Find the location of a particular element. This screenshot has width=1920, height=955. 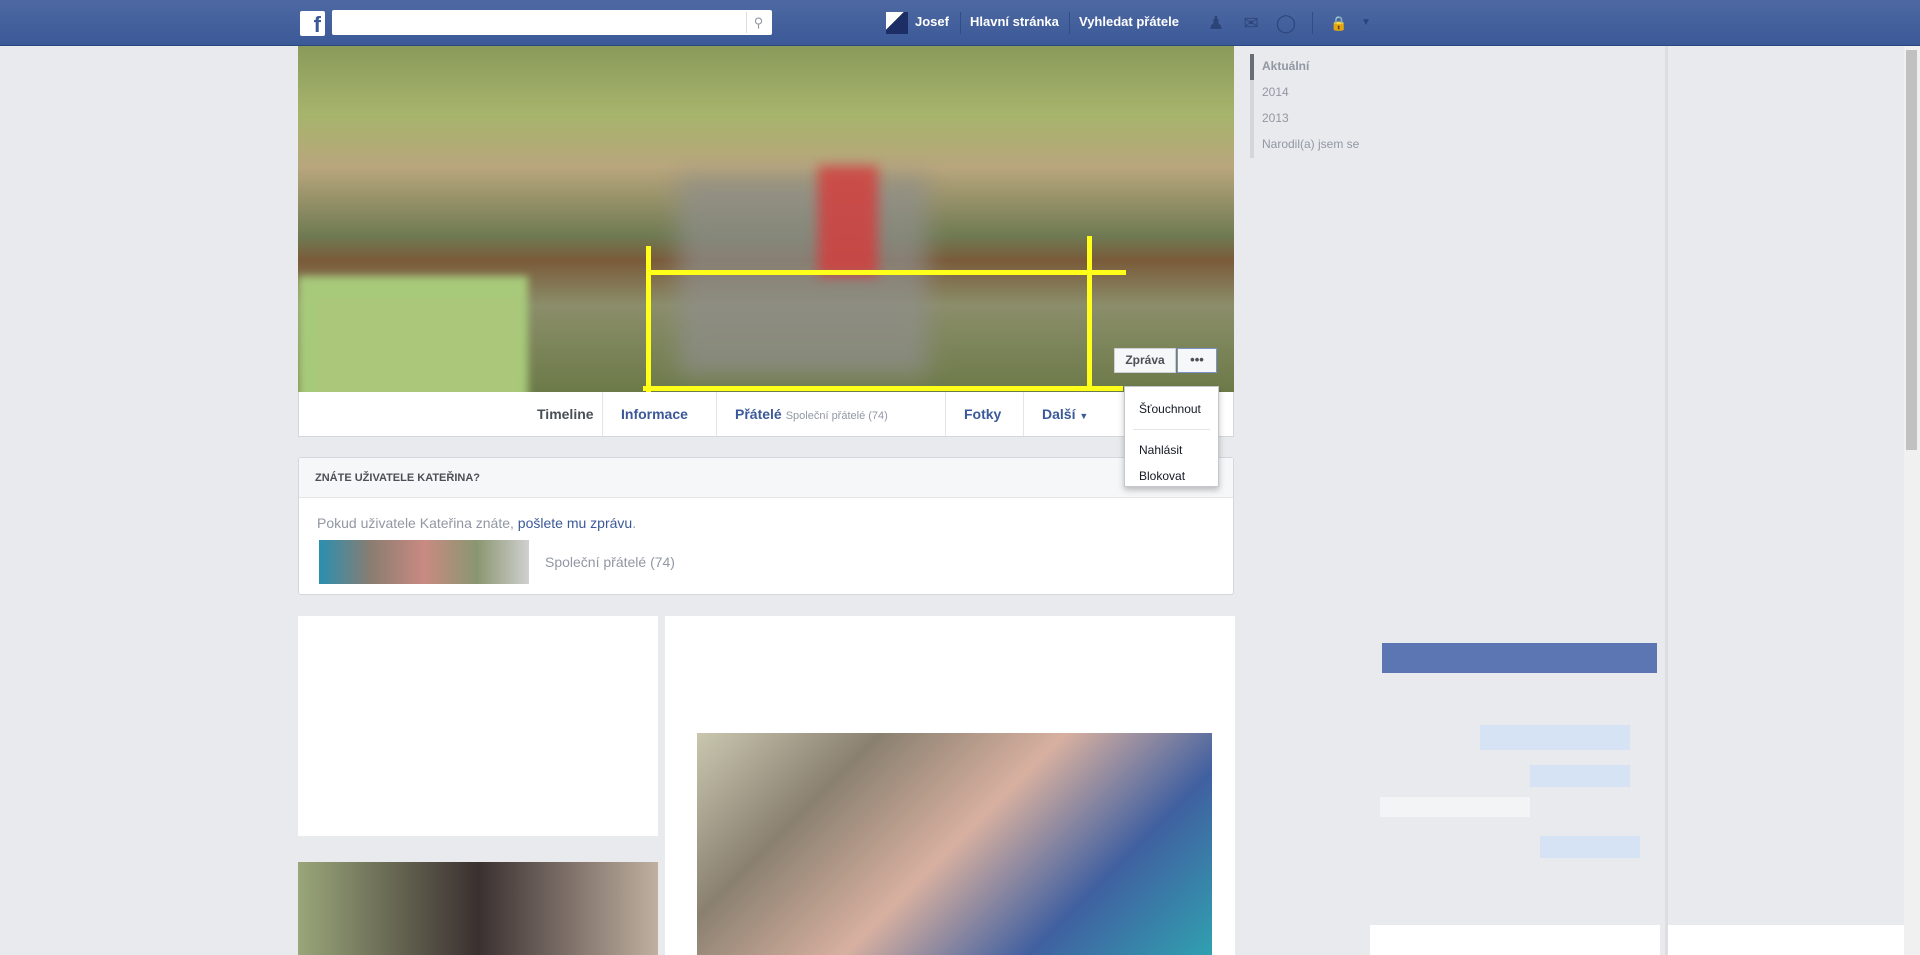

tab-timeline: Timeline is located at coordinates (565, 414).